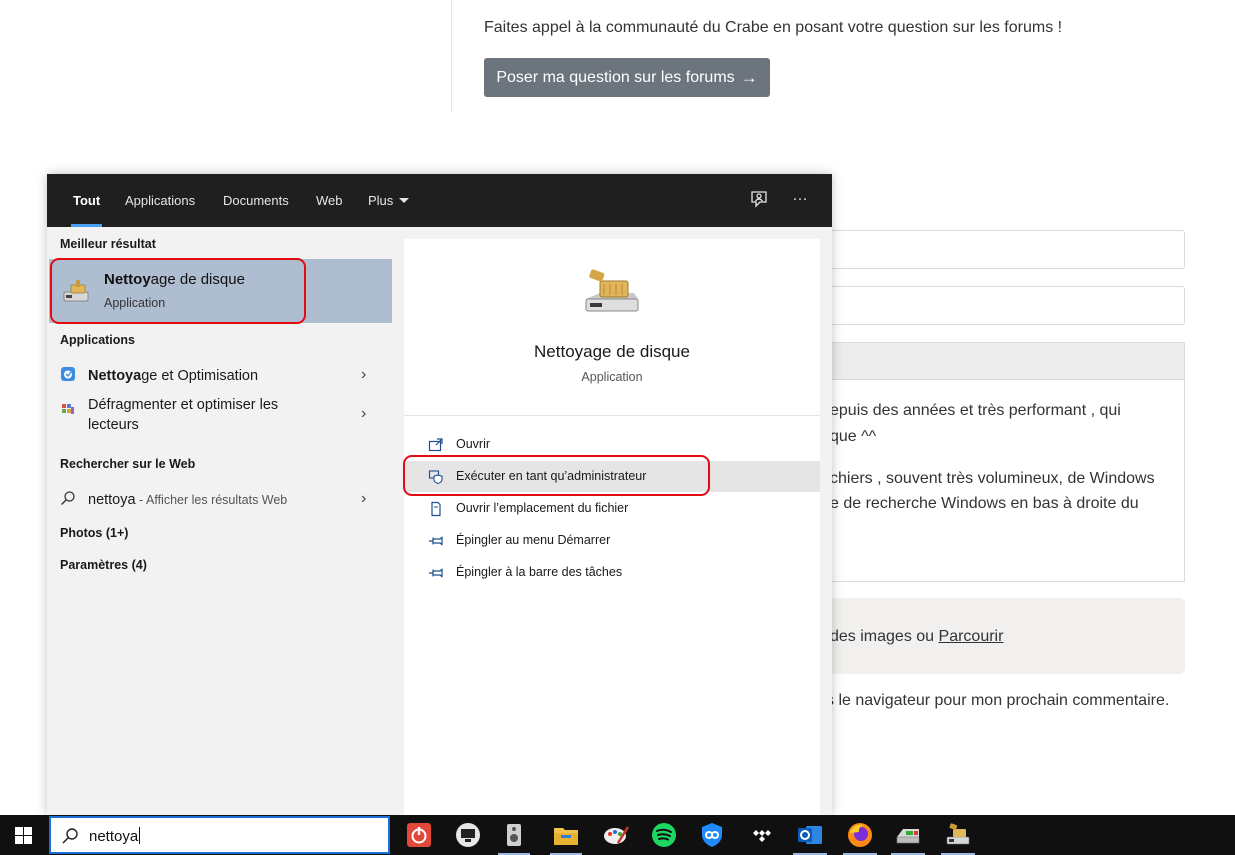 This screenshot has width=1235, height=855. Describe the element at coordinates (183, 415) in the screenshot. I see `list-item-label: Défragmenter et optimiser les lecteurs` at that location.